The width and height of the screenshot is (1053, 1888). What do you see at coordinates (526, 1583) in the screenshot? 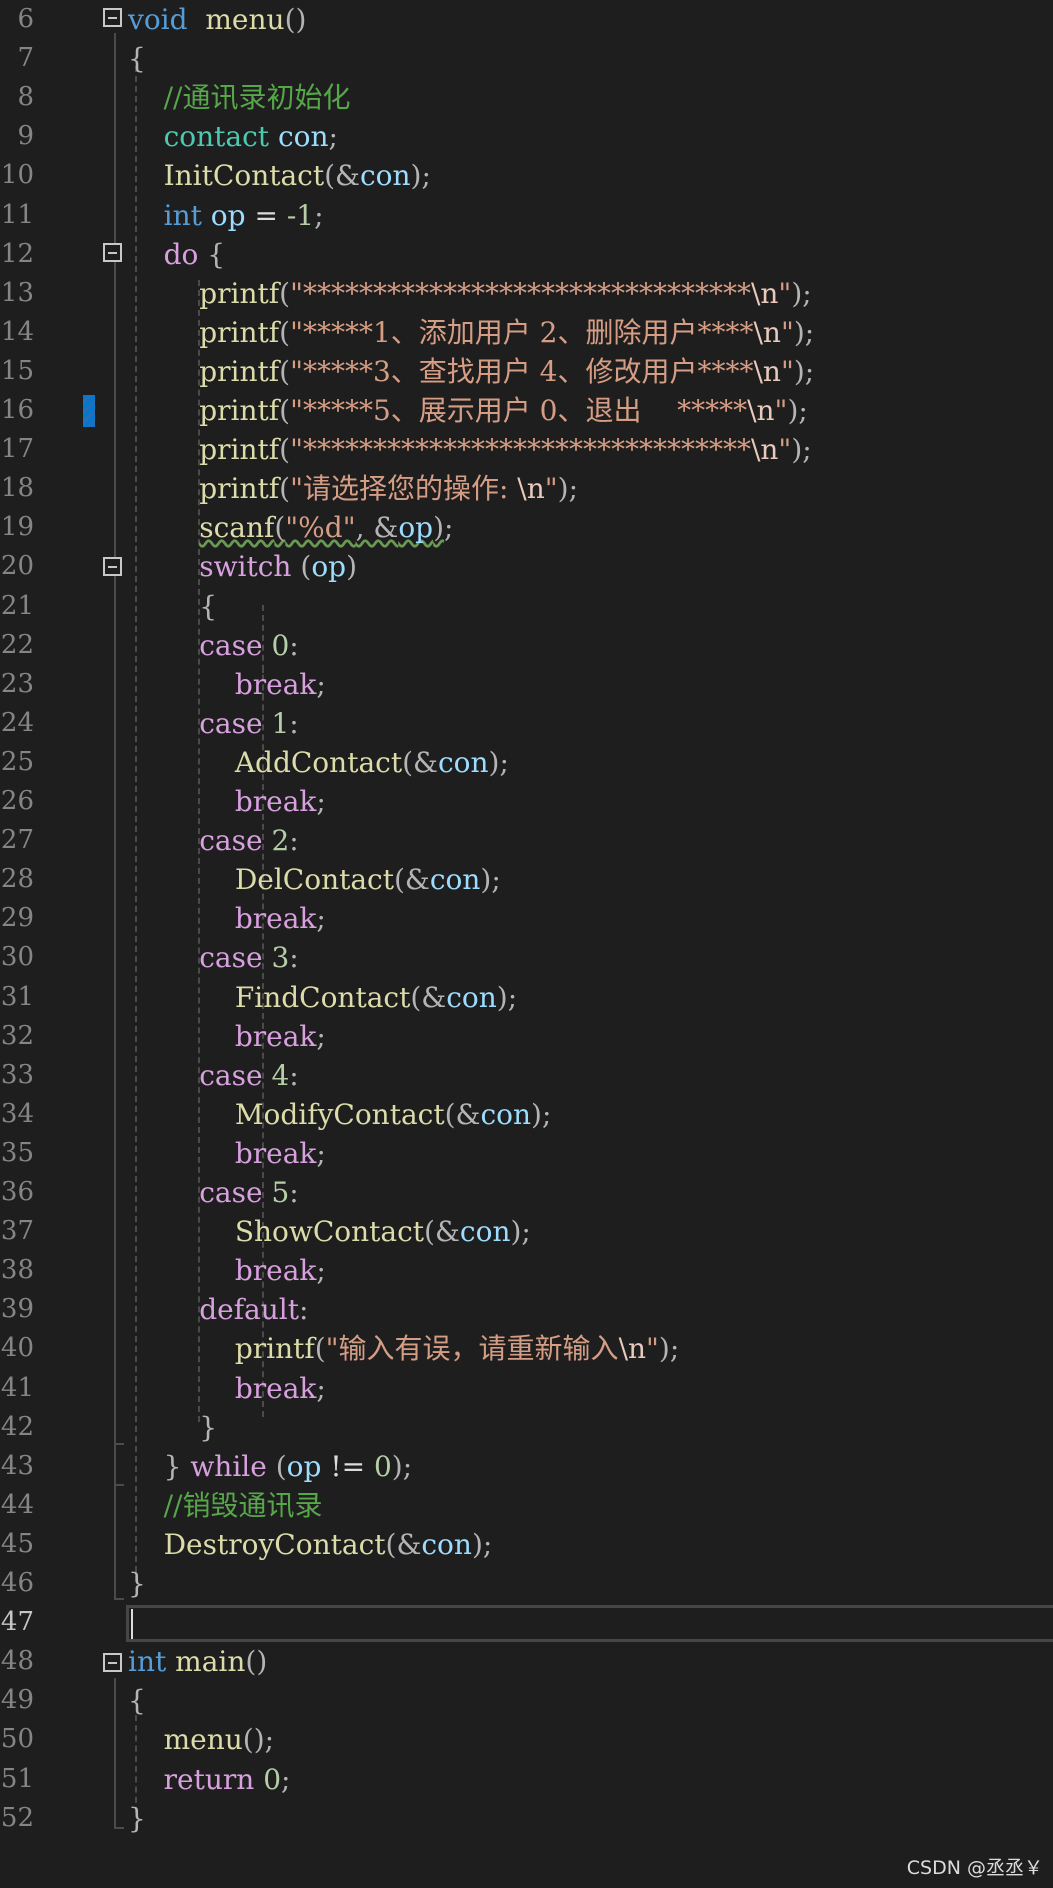
I see `code-line-46: 46}` at bounding box center [526, 1583].